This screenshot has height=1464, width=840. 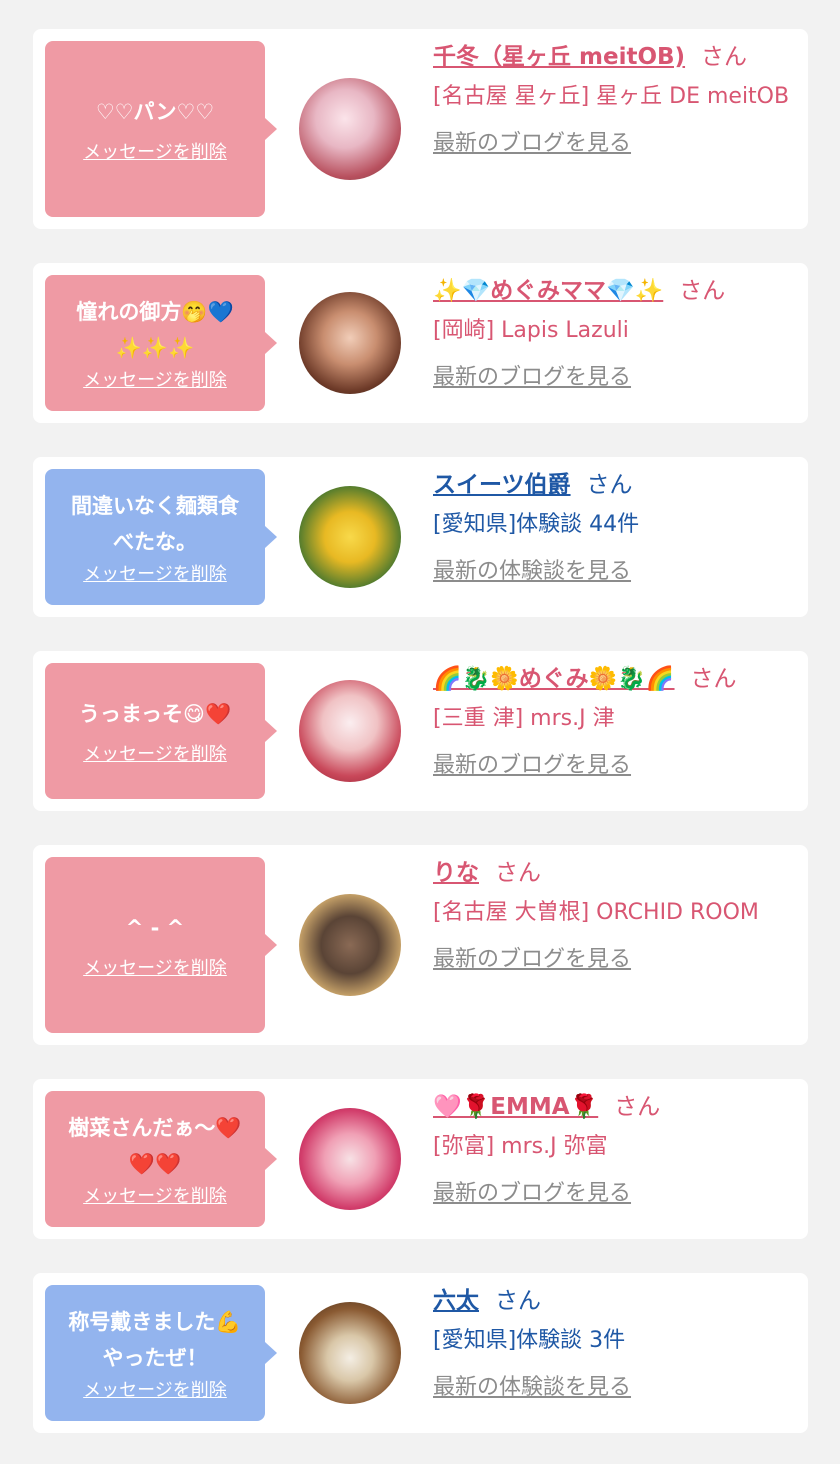 What do you see at coordinates (536, 524) in the screenshot?
I see `shop-info: [愛知県]体験談 44件` at bounding box center [536, 524].